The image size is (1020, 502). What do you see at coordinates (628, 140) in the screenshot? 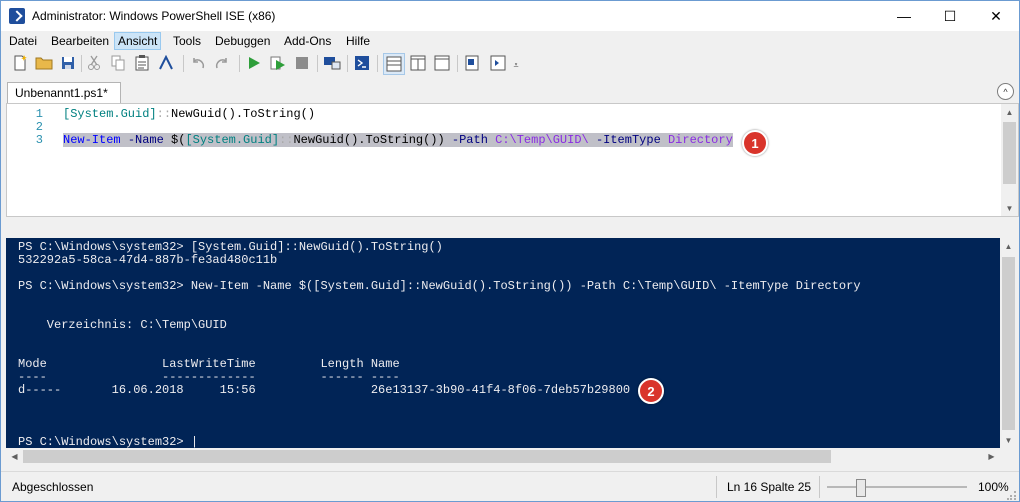
I see `code-parameter-token: -ItemType` at bounding box center [628, 140].